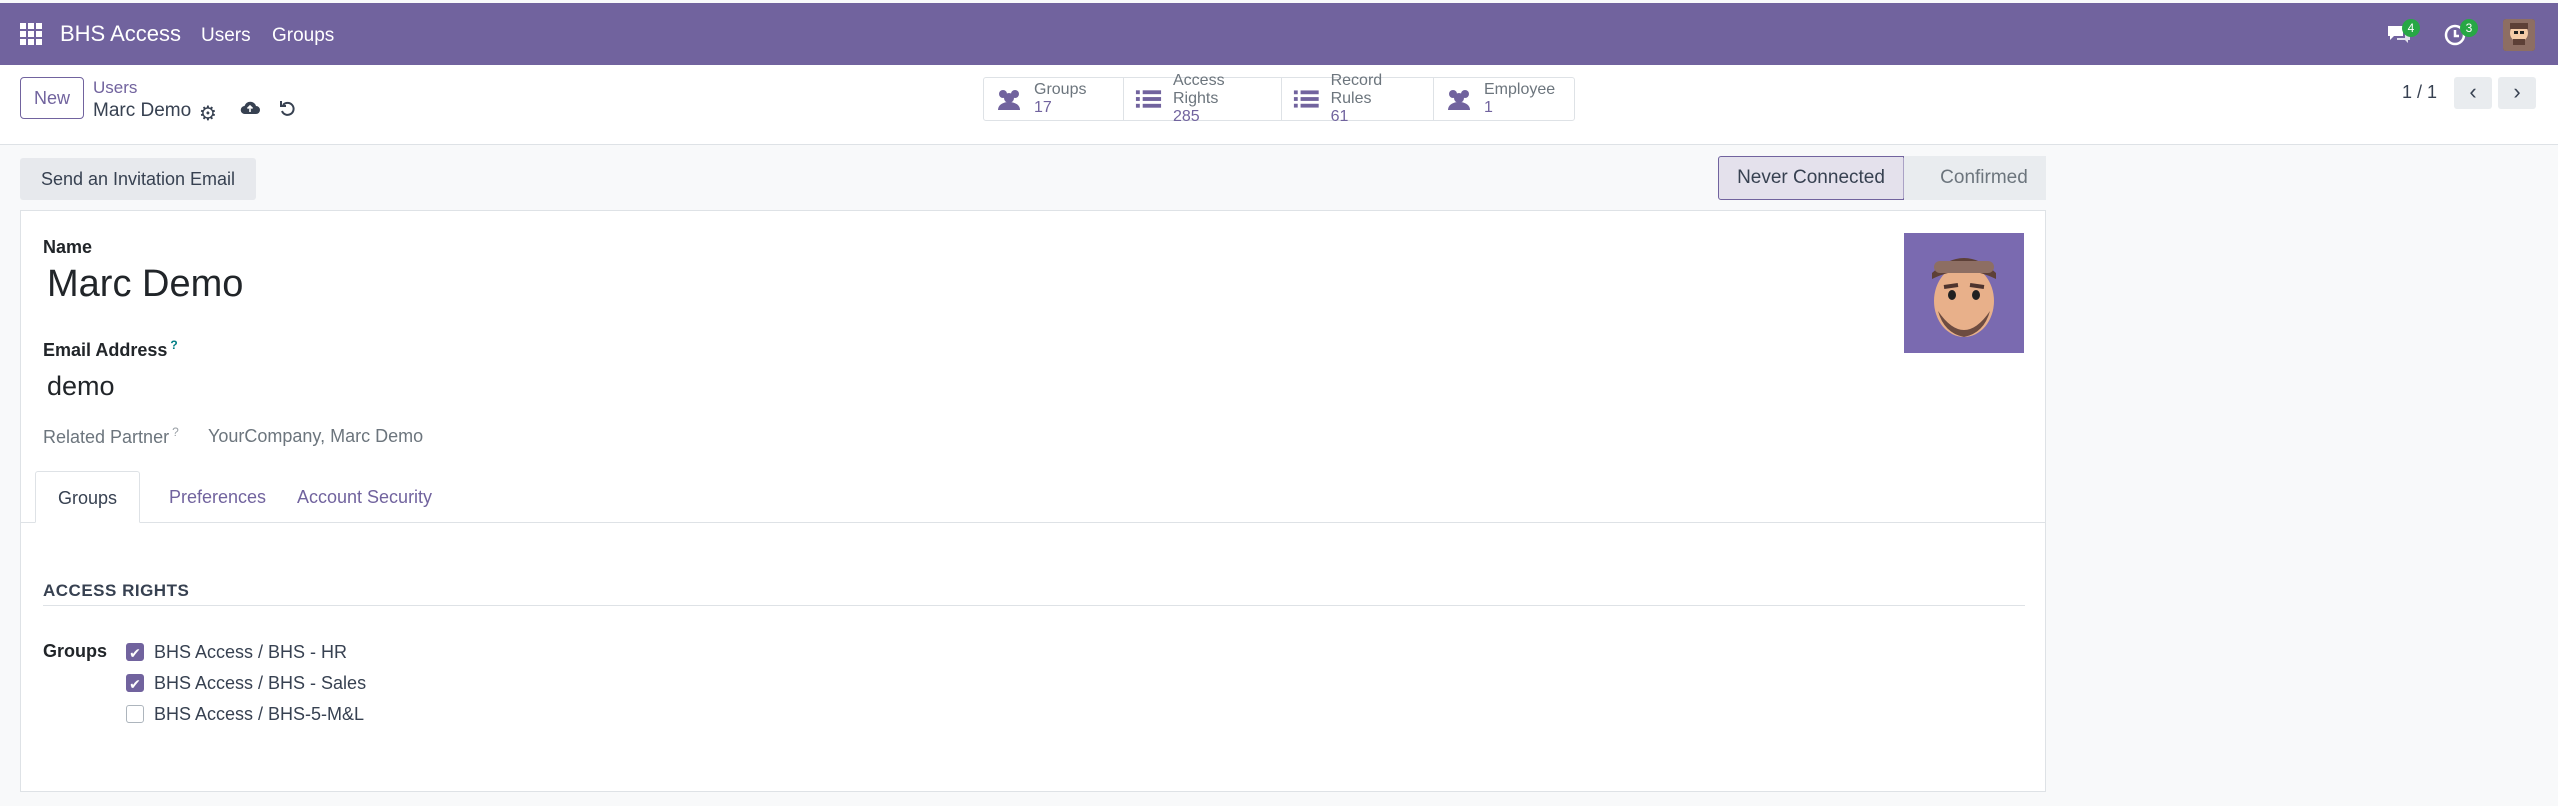 This screenshot has width=2558, height=806. Describe the element at coordinates (2411, 28) in the screenshot. I see `messages-badge: 4` at that location.